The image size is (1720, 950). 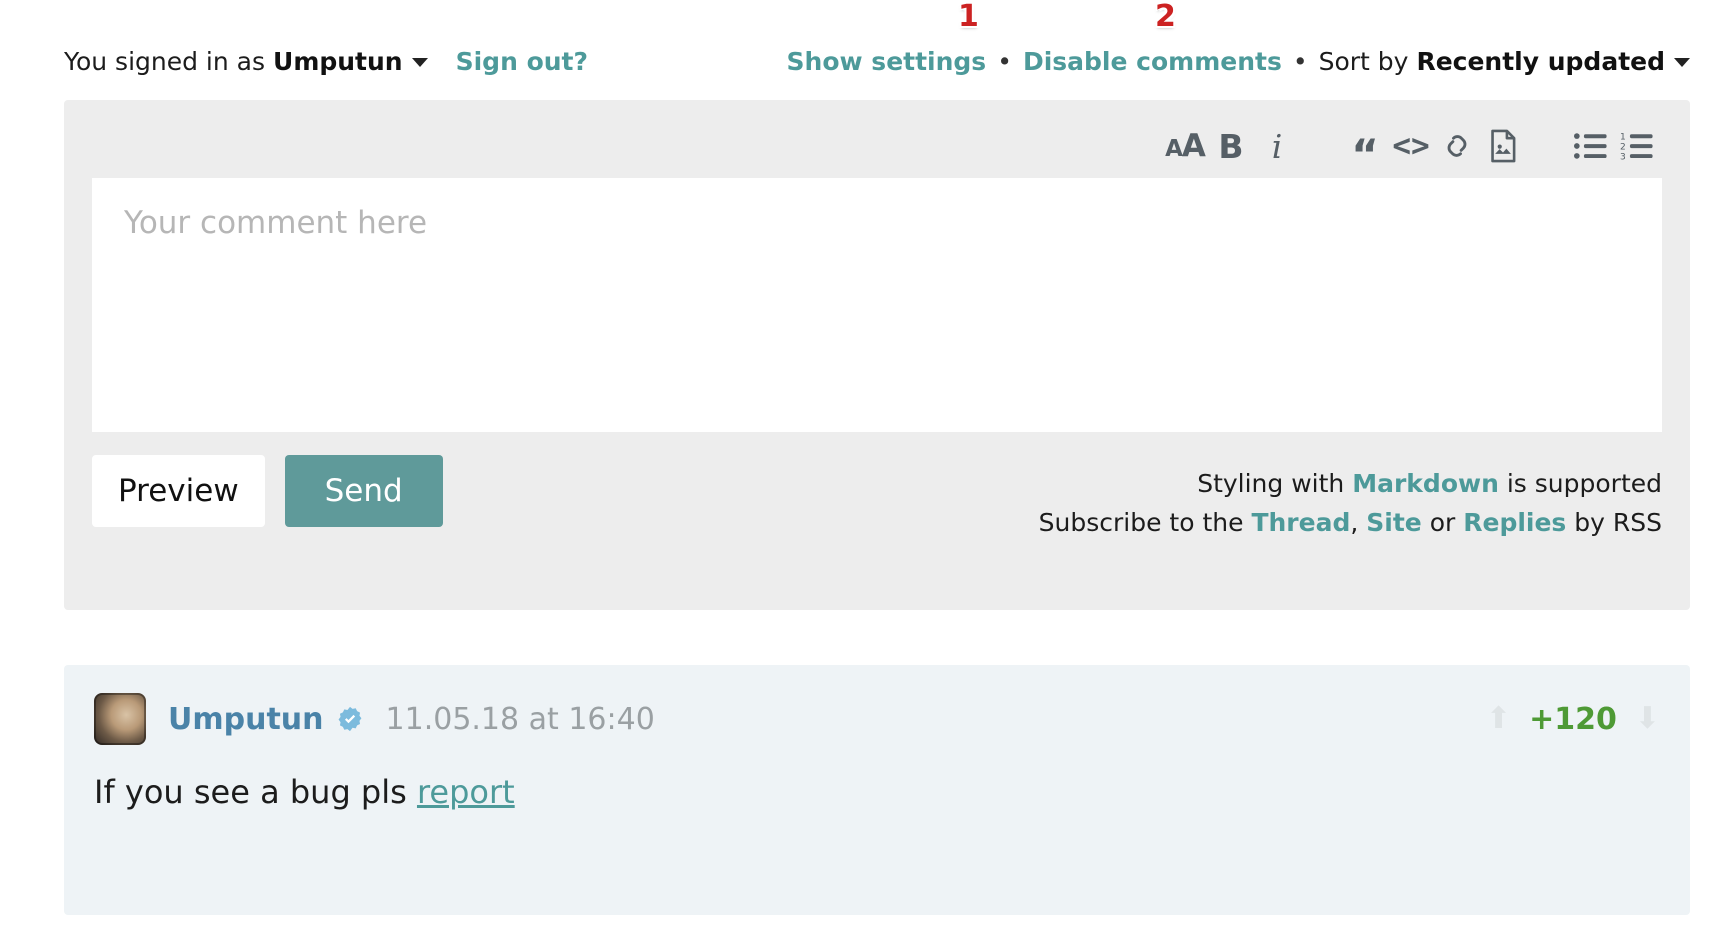 What do you see at coordinates (178, 491) in the screenshot?
I see `preview-button: Preview` at bounding box center [178, 491].